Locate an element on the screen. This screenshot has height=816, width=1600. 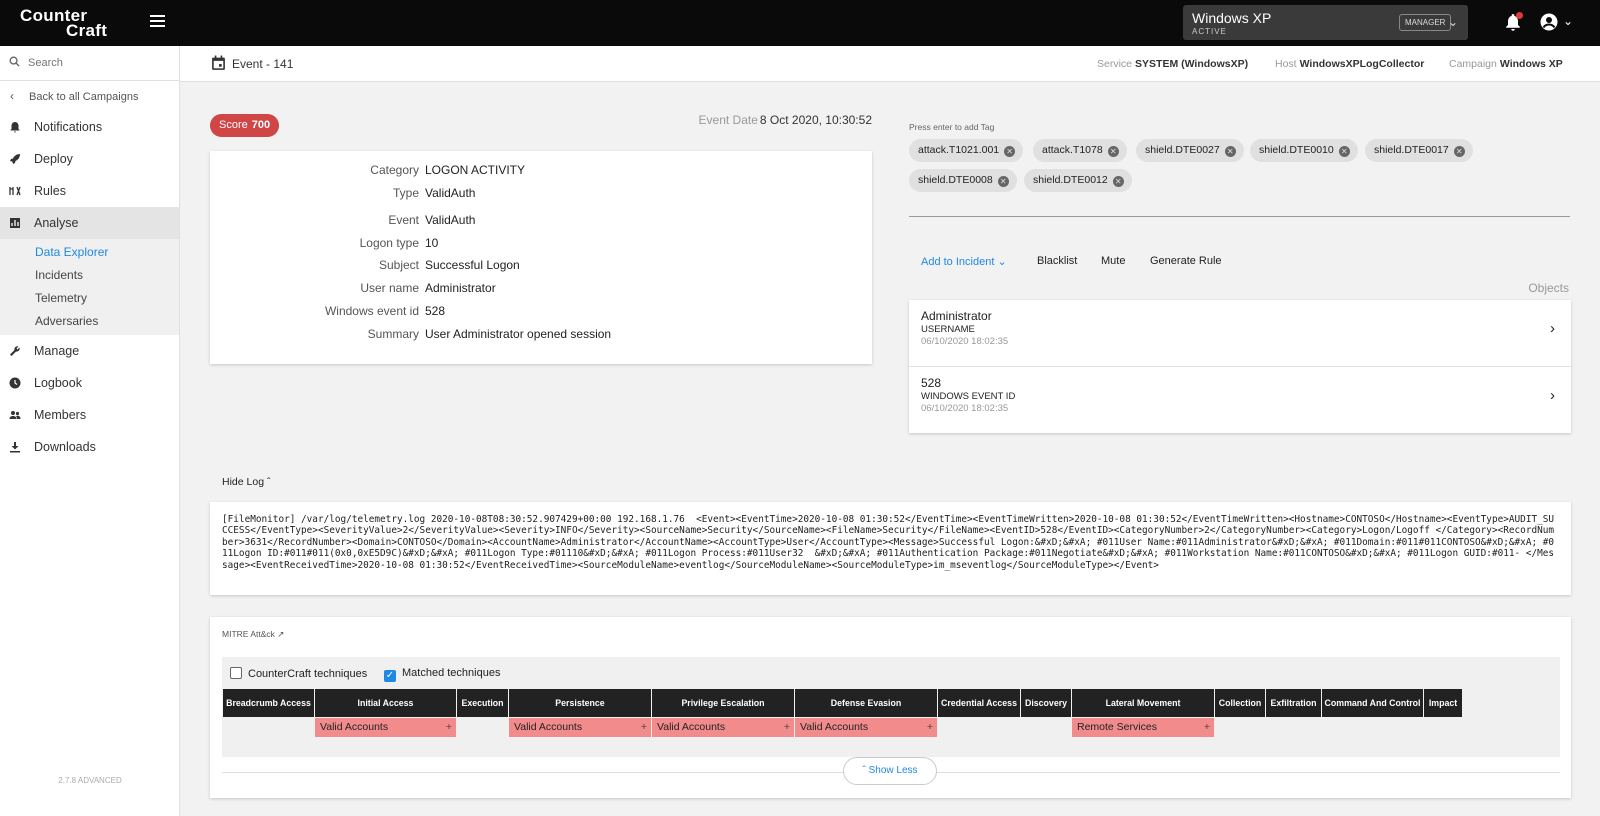
technique-cell: Remote Services + is located at coordinates (1143, 727).